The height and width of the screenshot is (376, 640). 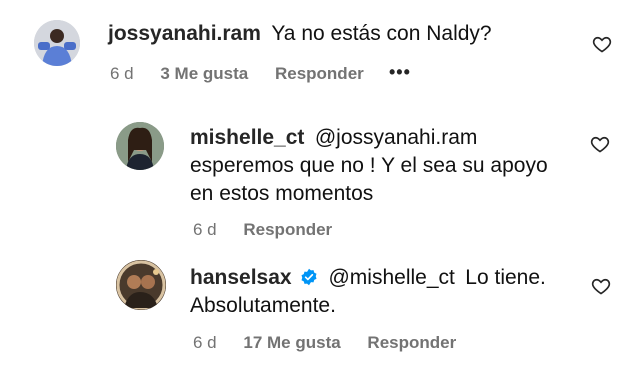 I want to click on comment-meta: 6 d Responder, so click(x=262, y=230).